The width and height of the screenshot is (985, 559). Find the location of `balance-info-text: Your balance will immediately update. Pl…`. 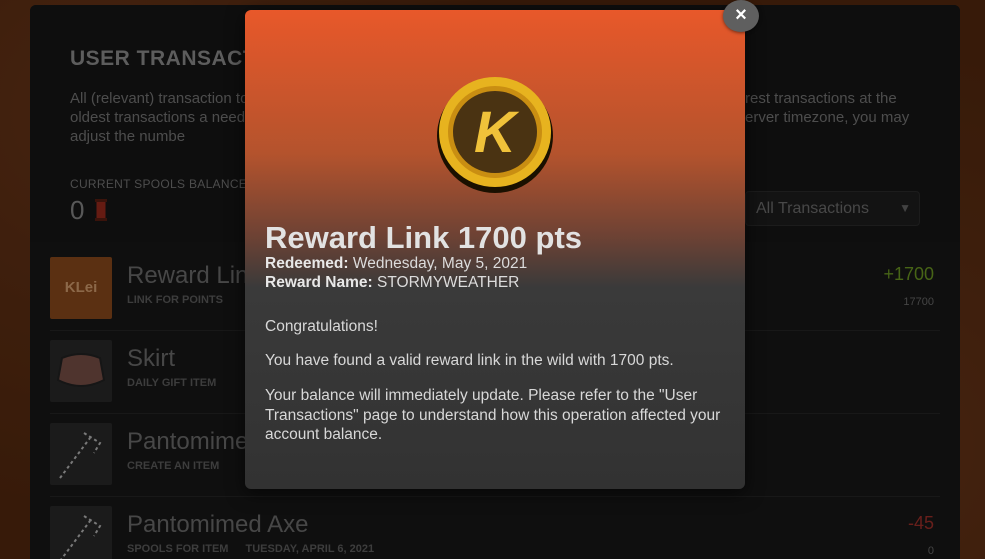

balance-info-text: Your balance will immediately update. Pl… is located at coordinates (493, 415).